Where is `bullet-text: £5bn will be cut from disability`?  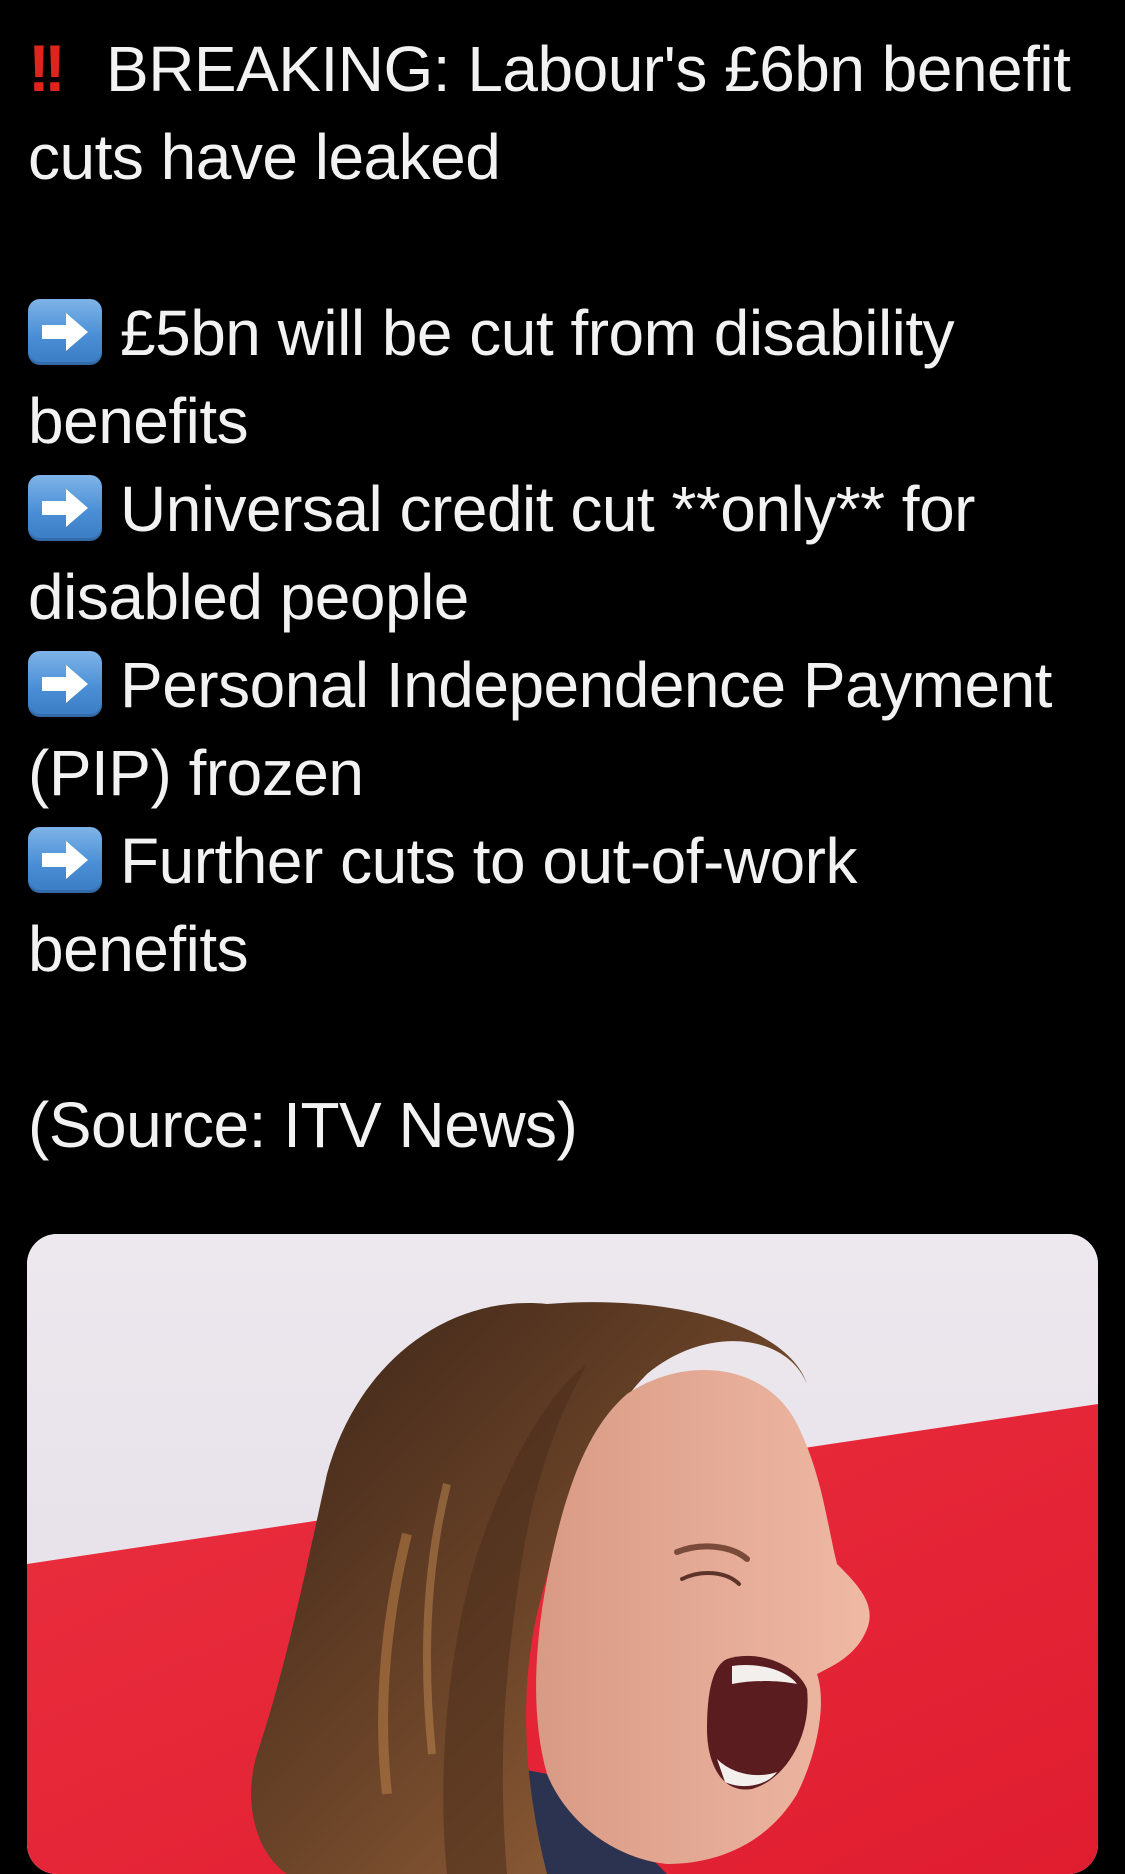 bullet-text: £5bn will be cut from disability is located at coordinates (537, 333).